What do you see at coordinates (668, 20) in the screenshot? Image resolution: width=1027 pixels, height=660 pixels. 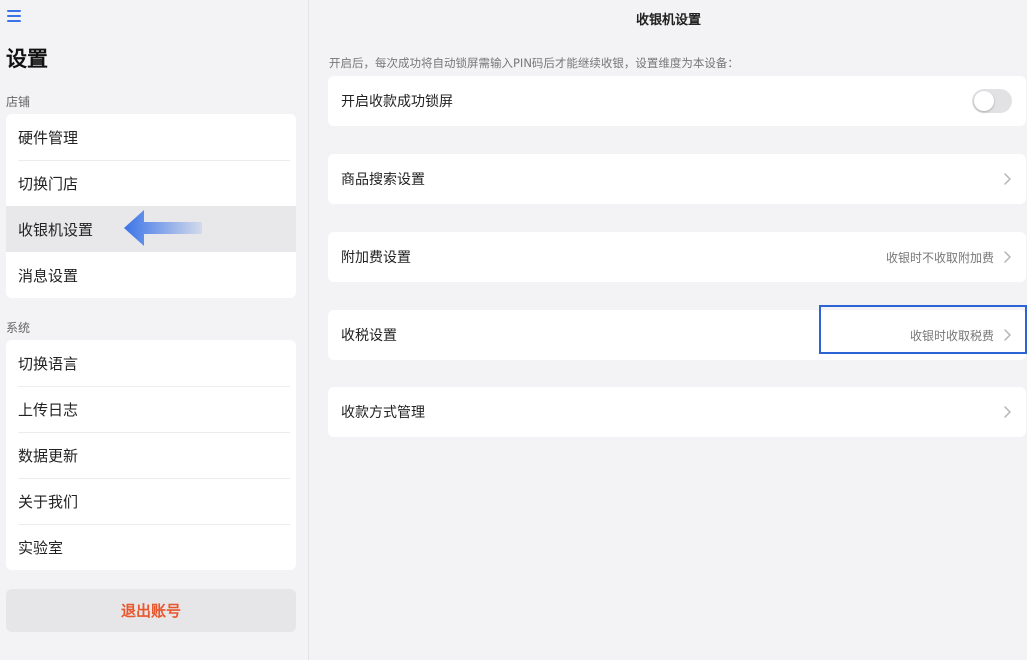 I see `page-title: 收银机设置` at bounding box center [668, 20].